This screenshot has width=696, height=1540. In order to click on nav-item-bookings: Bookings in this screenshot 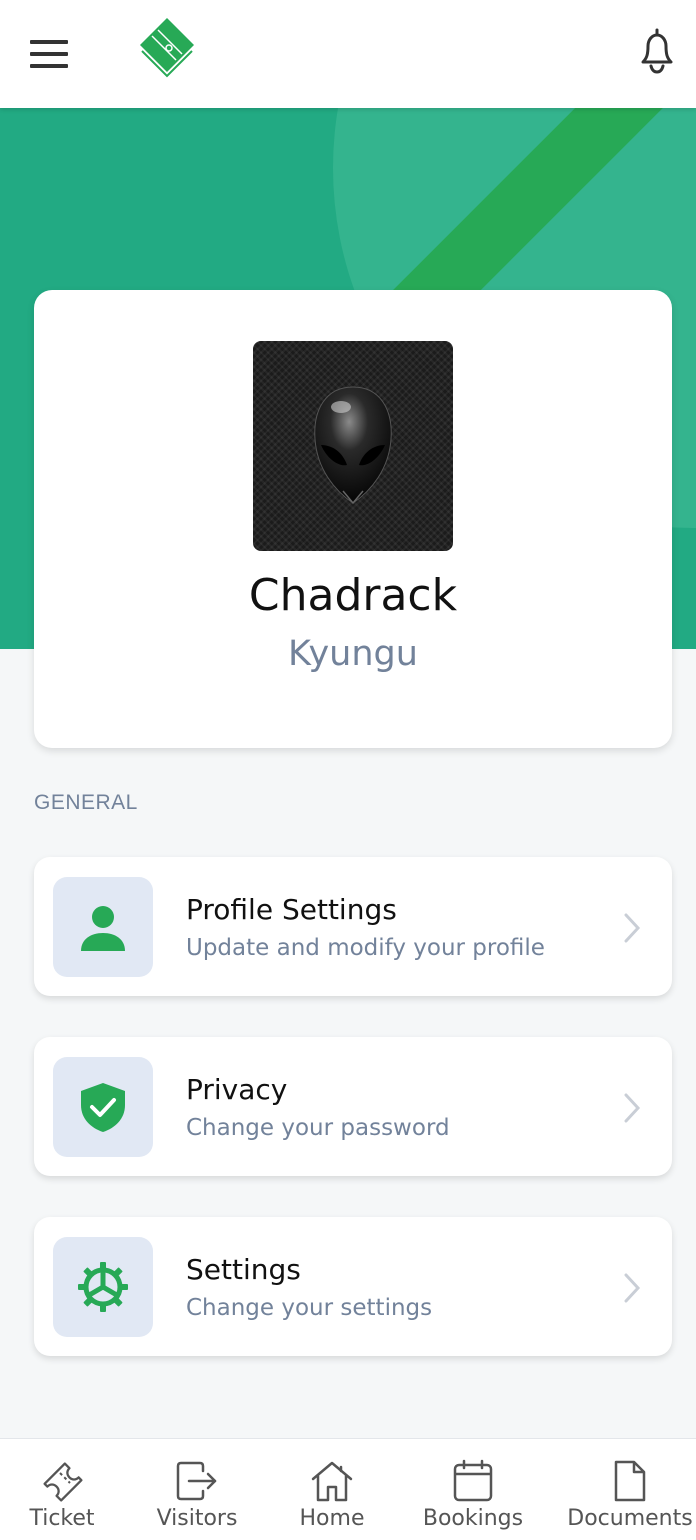, I will do `click(471, 1489)`.